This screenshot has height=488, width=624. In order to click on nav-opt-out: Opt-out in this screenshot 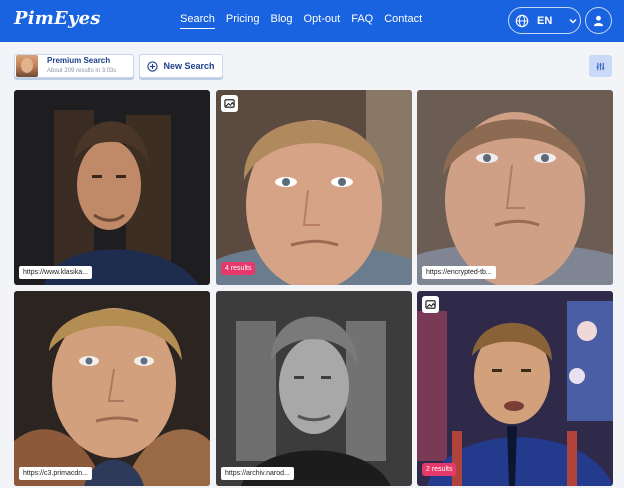, I will do `click(322, 21)`.